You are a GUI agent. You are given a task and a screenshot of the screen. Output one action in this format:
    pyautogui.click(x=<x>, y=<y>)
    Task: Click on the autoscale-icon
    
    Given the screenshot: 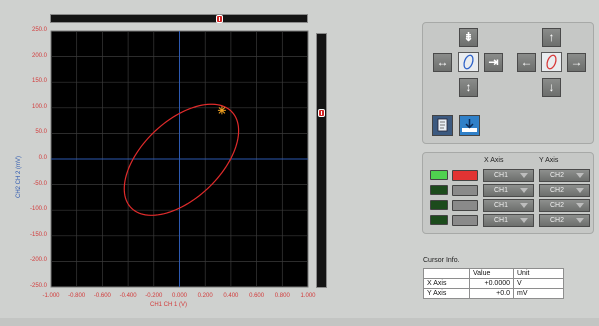 What is the action you would take?
    pyautogui.click(x=469, y=125)
    